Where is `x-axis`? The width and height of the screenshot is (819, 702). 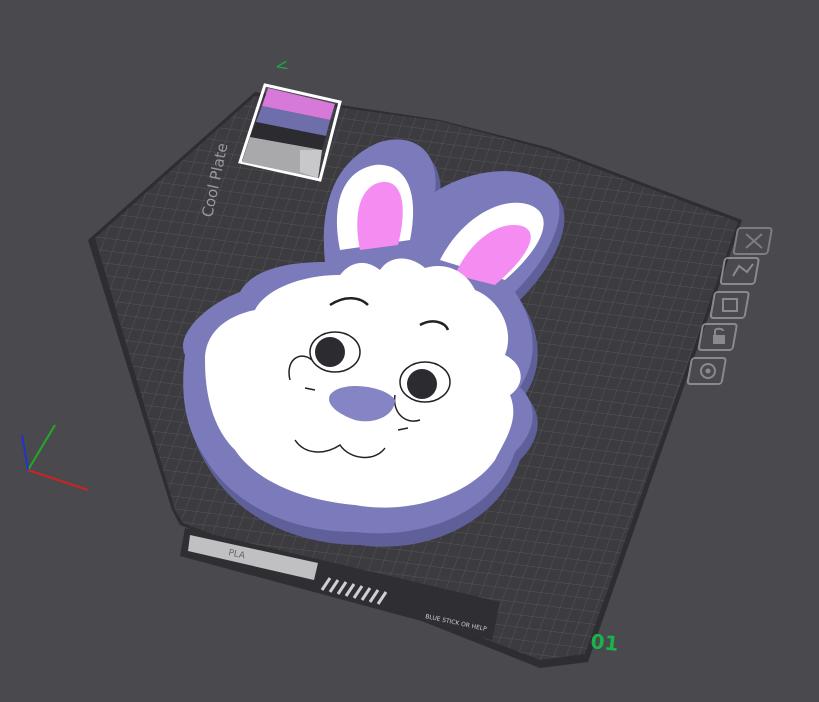
x-axis is located at coordinates (58, 480).